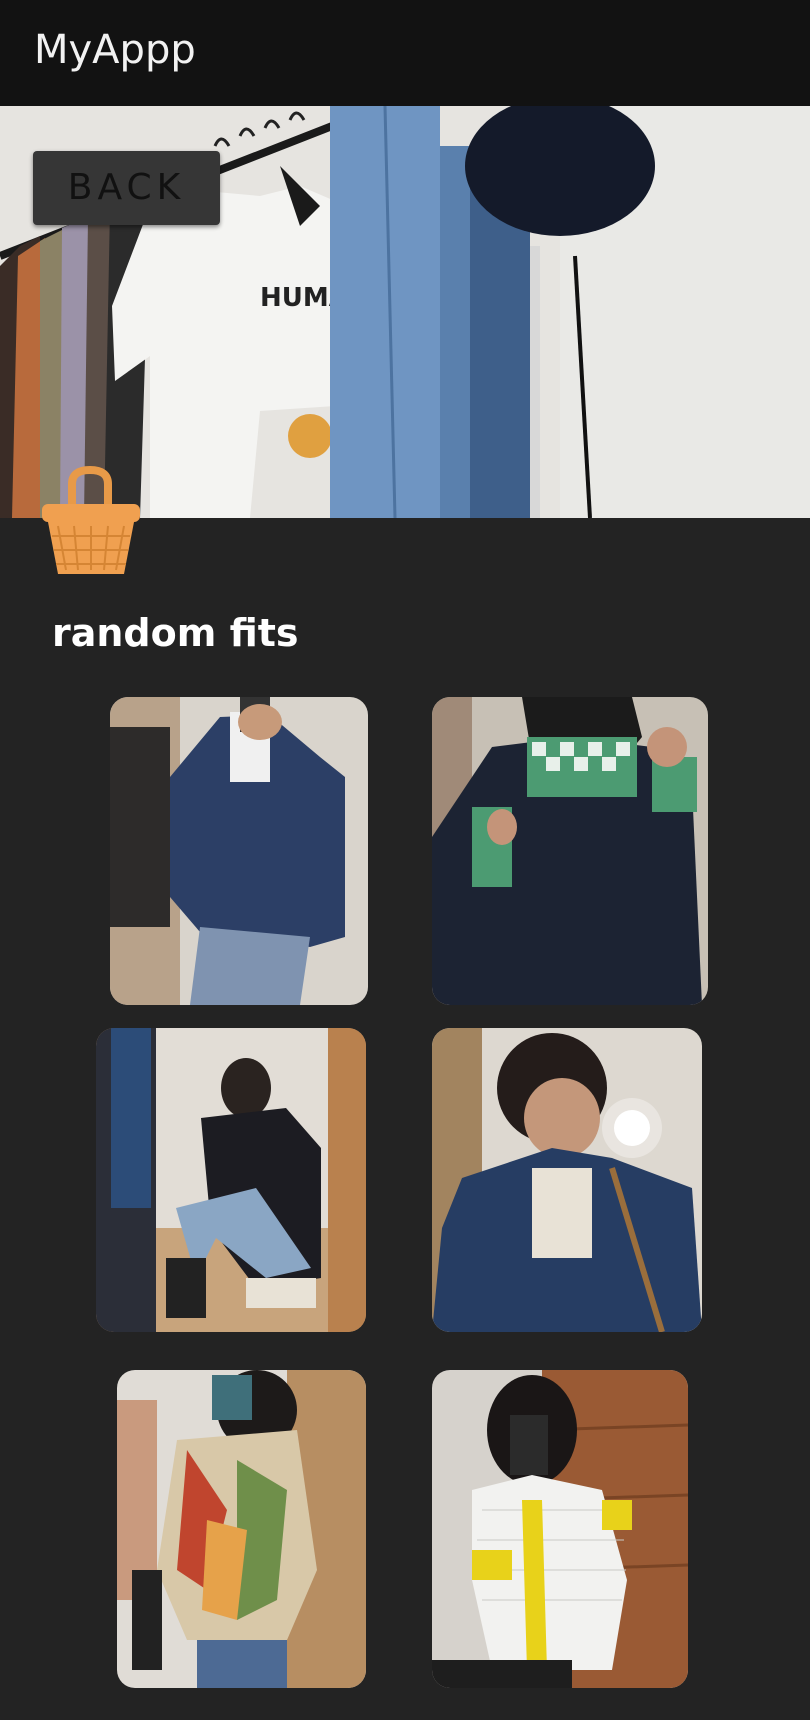 This screenshot has height=1720, width=810. What do you see at coordinates (175, 633) in the screenshot?
I see `section-title: random fits` at bounding box center [175, 633].